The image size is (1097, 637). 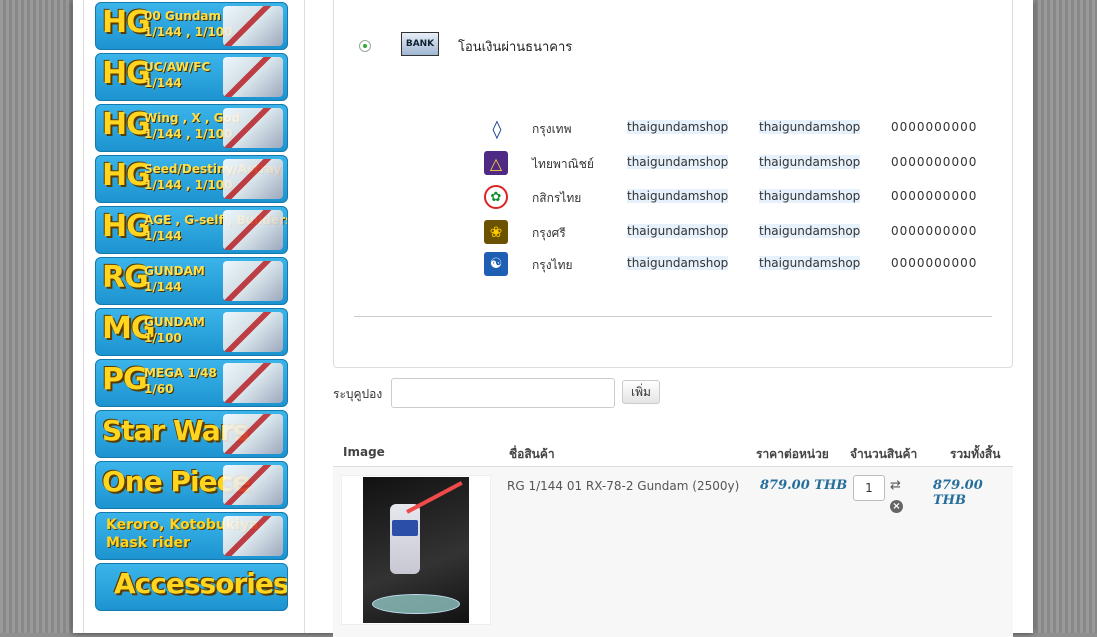 I want to click on banner-series: GUNDAM, so click(x=174, y=271).